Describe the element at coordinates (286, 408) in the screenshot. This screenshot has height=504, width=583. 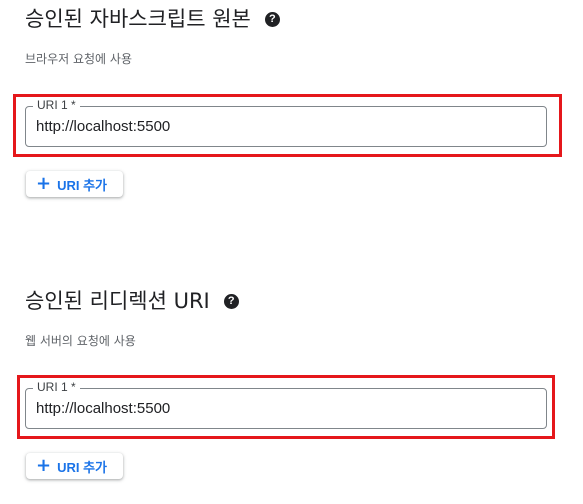
I see `redirects-uri-input` at that location.